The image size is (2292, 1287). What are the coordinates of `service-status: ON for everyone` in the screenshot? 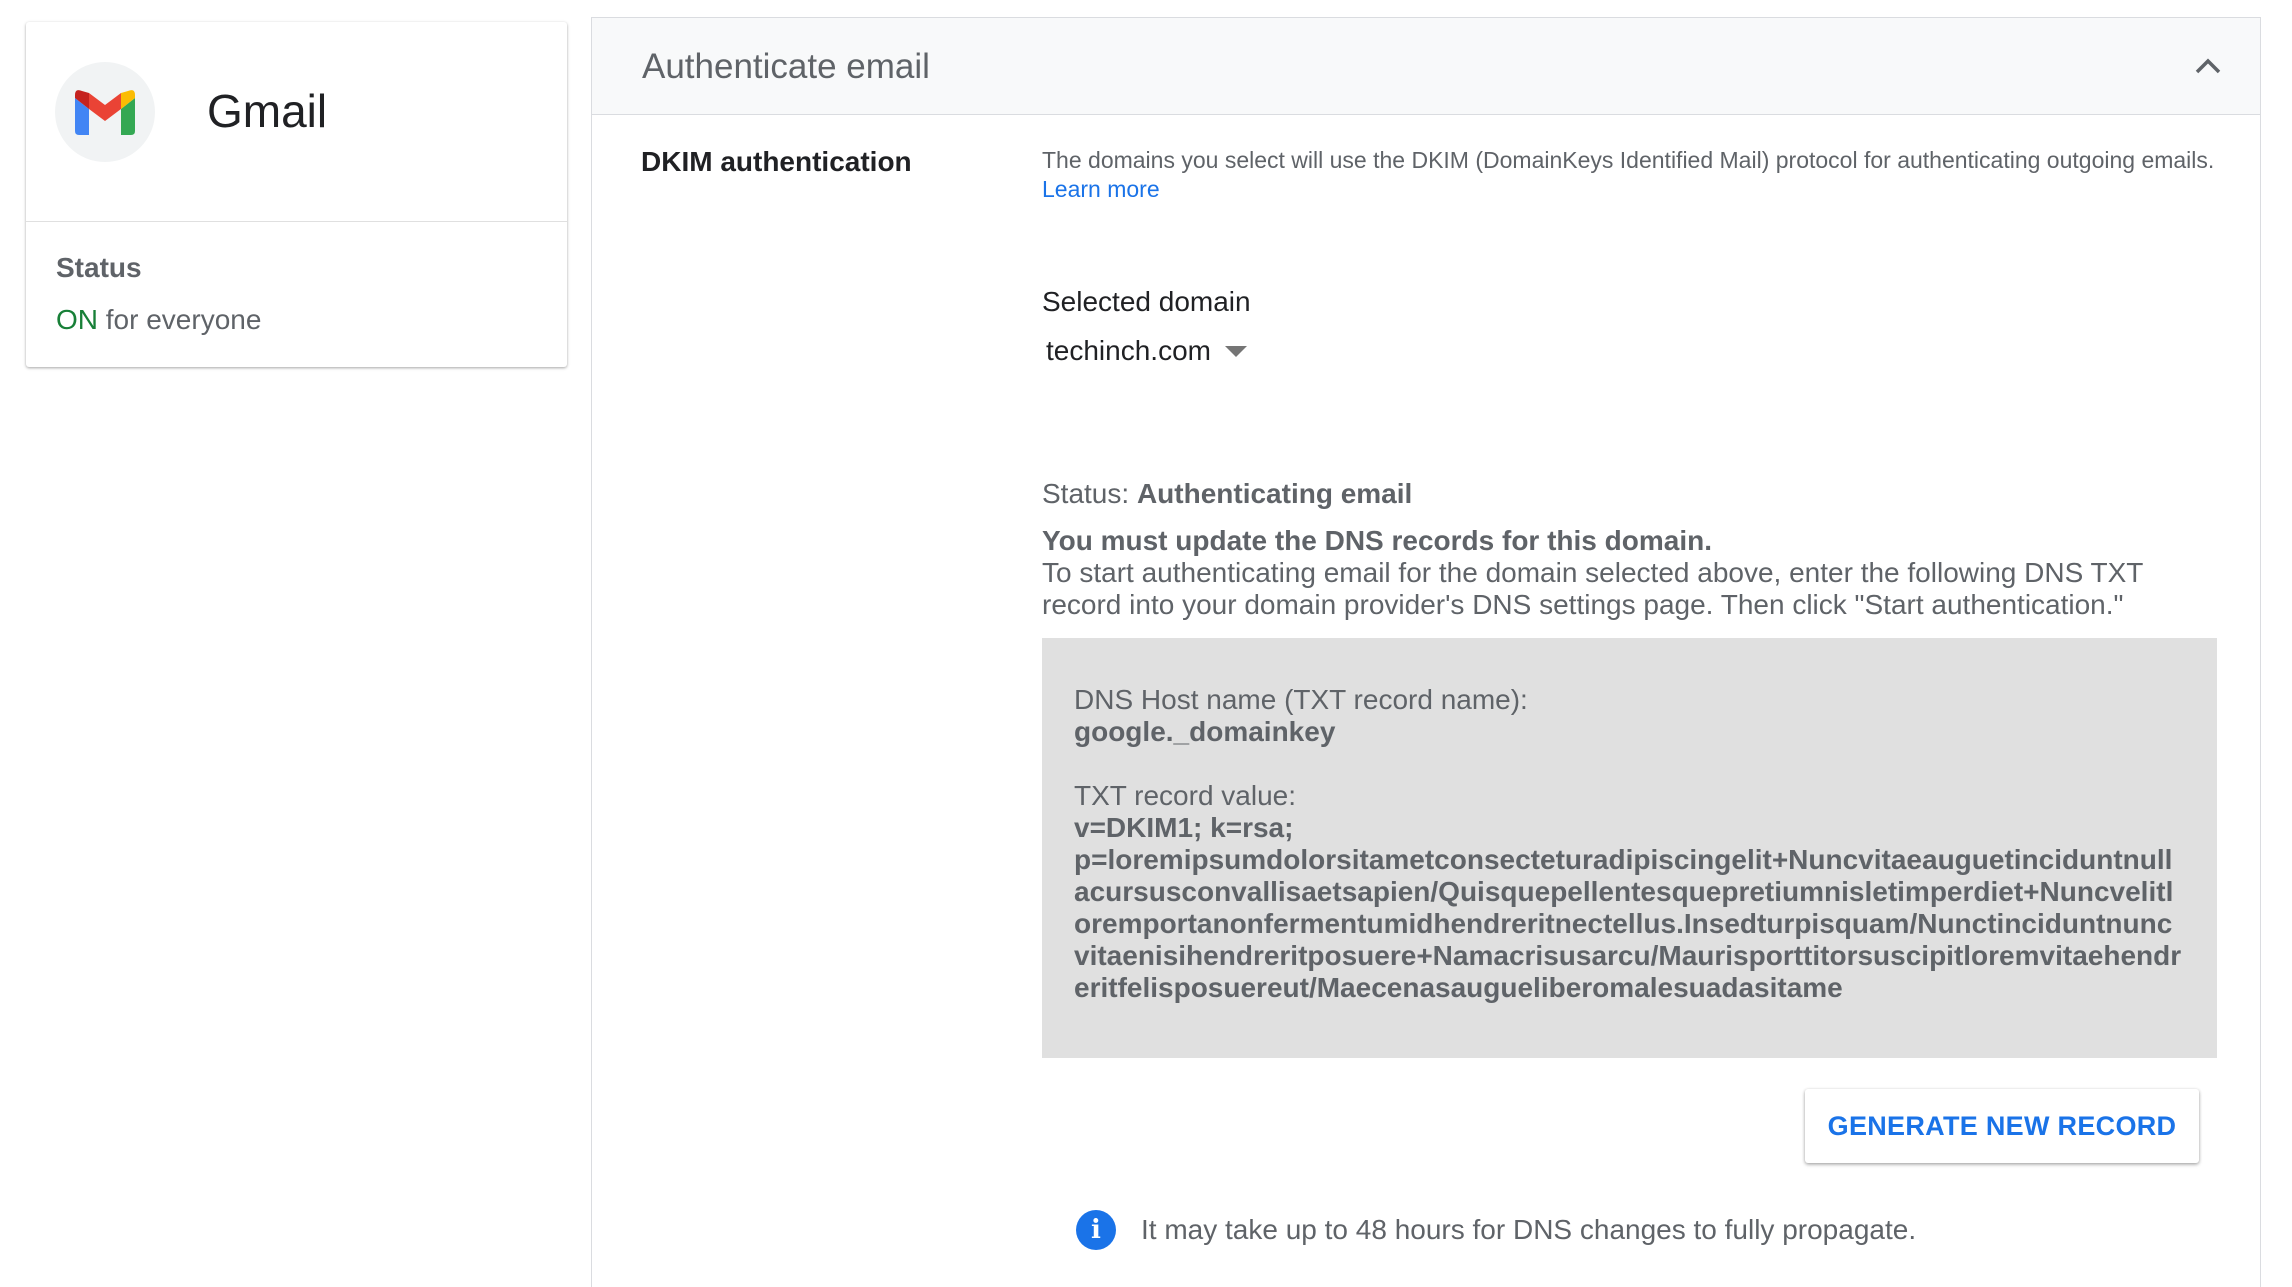 It's located at (158, 320).